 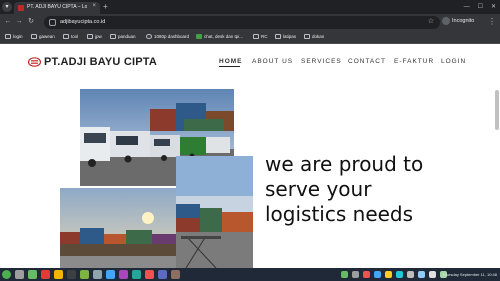 I want to click on chrome-icon, so click(x=58, y=274).